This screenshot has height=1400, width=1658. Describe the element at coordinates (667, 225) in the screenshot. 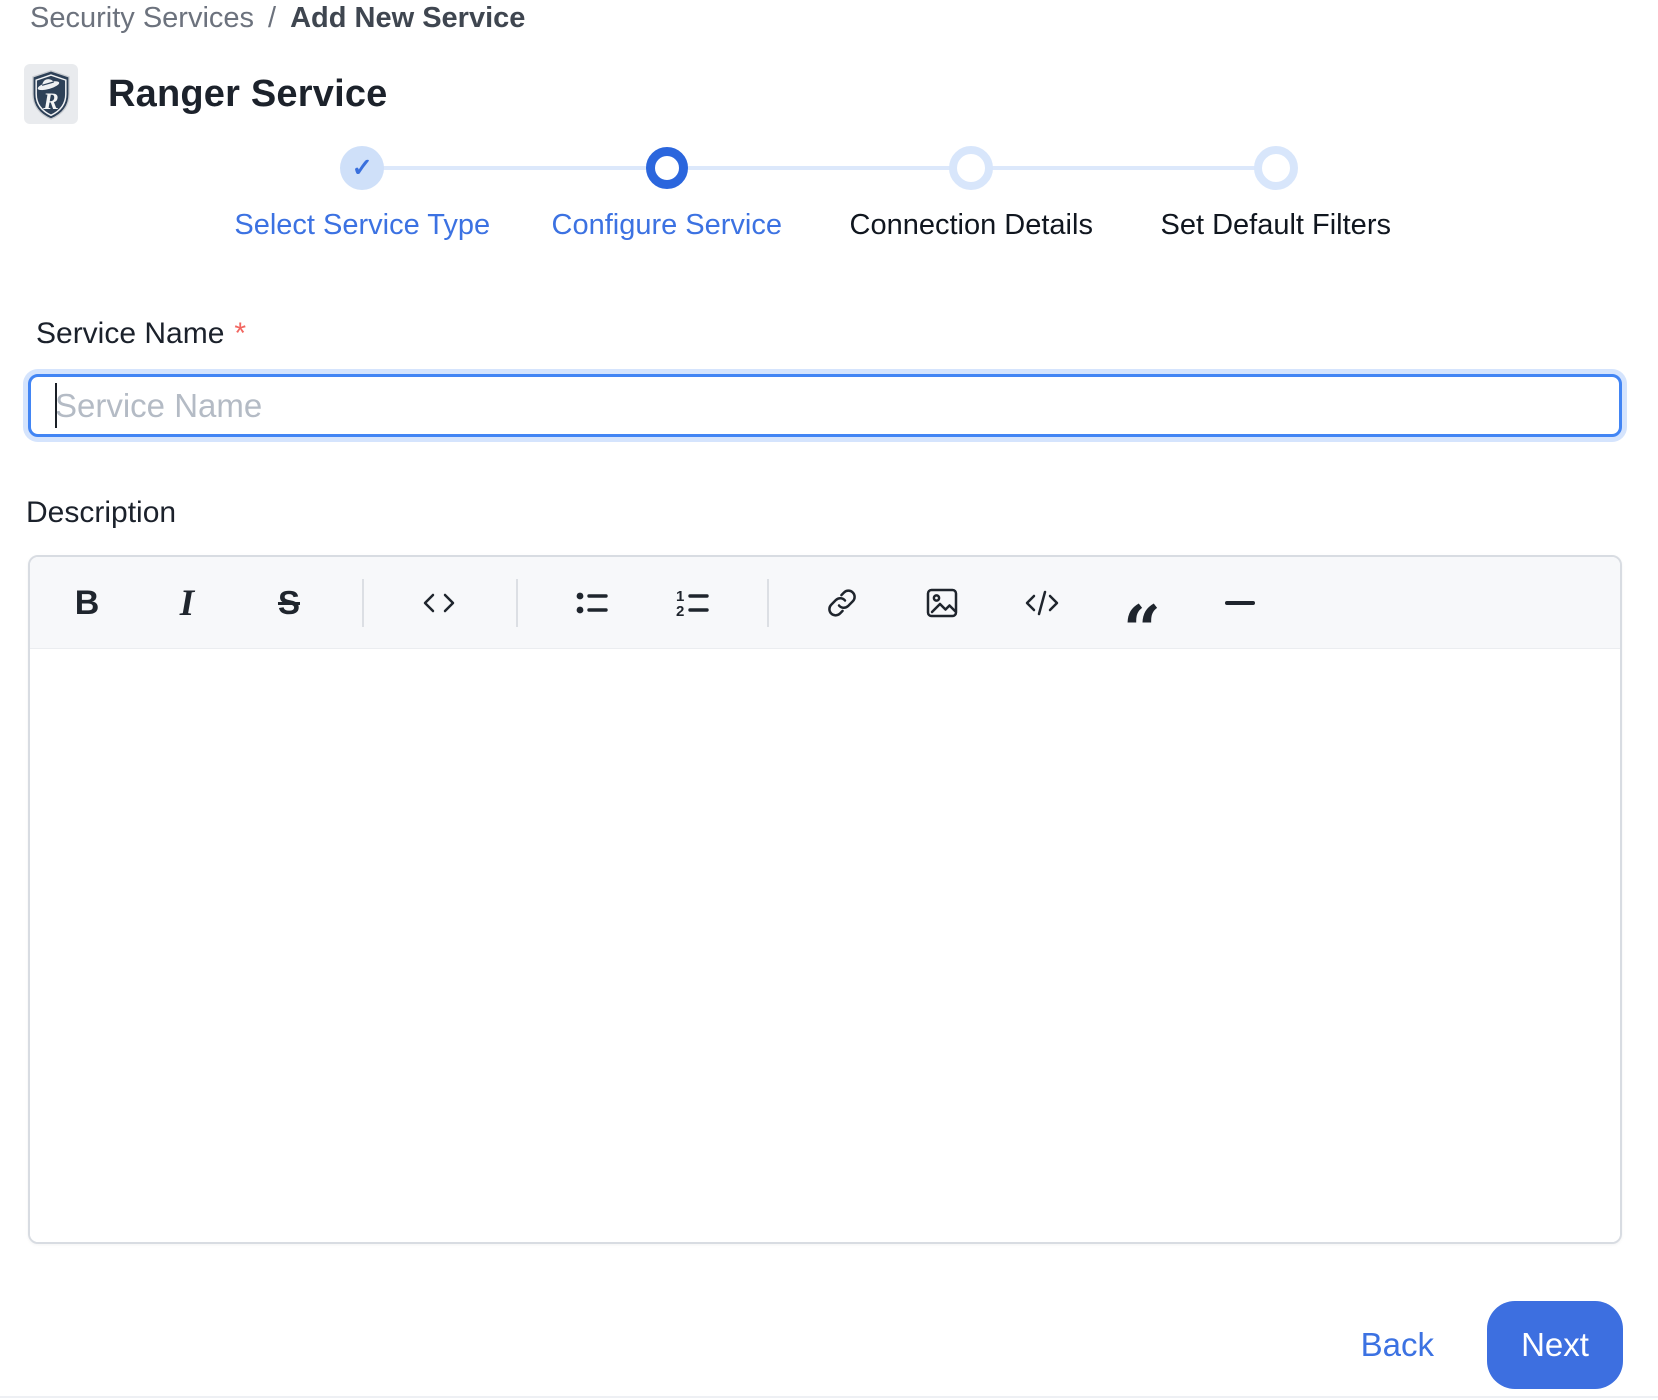

I see `step-label-configure-service: Configure Service` at that location.